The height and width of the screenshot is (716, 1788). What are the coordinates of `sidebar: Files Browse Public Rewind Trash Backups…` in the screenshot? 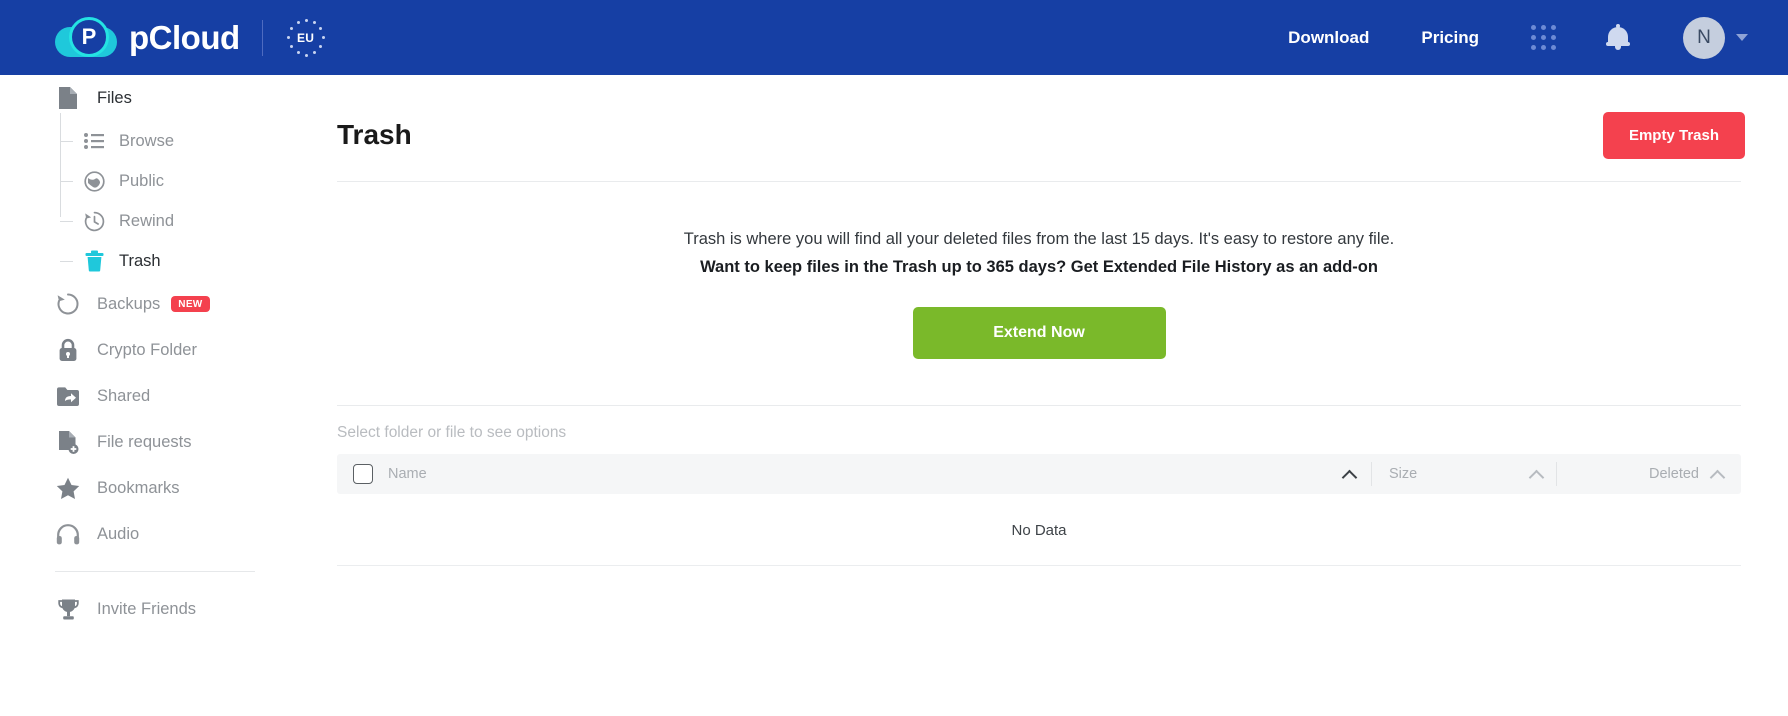 It's located at (145, 395).